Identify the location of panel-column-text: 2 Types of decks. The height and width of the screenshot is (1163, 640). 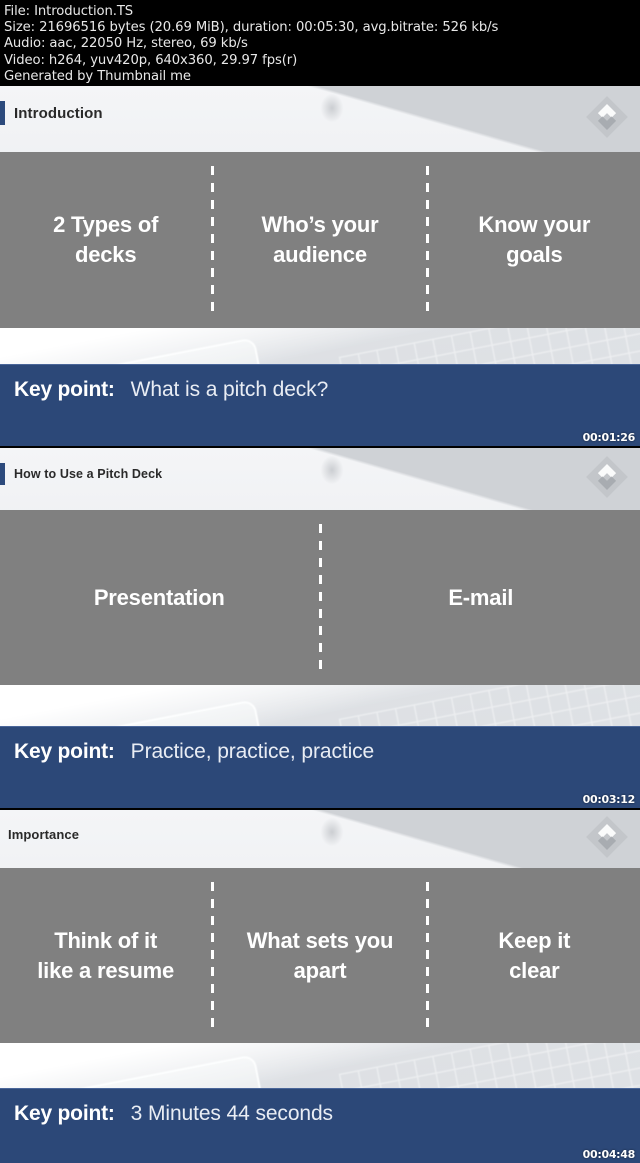
(106, 239).